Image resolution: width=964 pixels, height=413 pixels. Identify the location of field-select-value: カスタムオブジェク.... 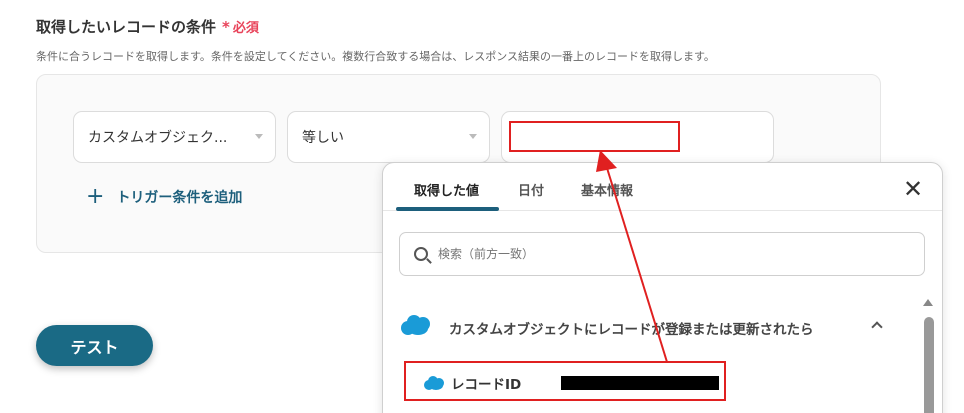
(158, 138).